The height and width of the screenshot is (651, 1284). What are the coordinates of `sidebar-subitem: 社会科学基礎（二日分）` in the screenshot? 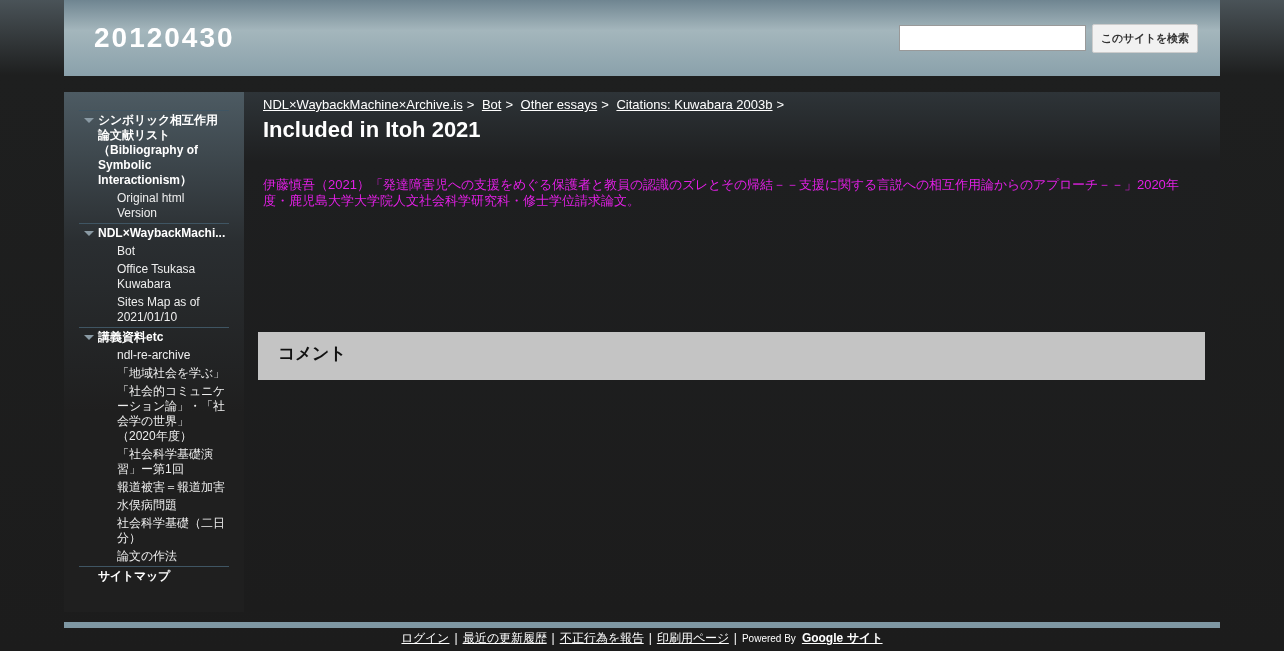 It's located at (171, 531).